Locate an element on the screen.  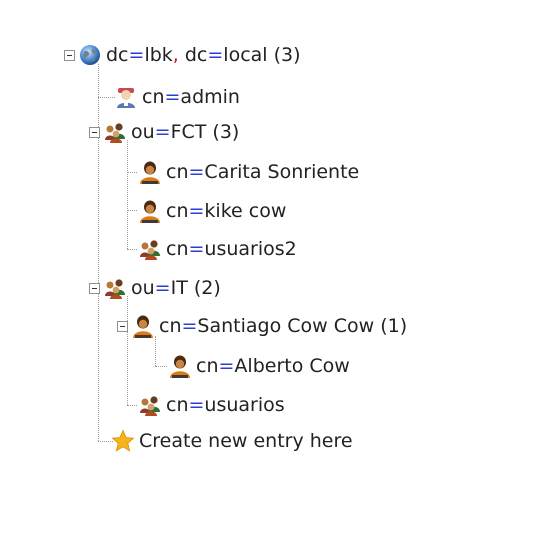
globe-icon is located at coordinates (90, 55).